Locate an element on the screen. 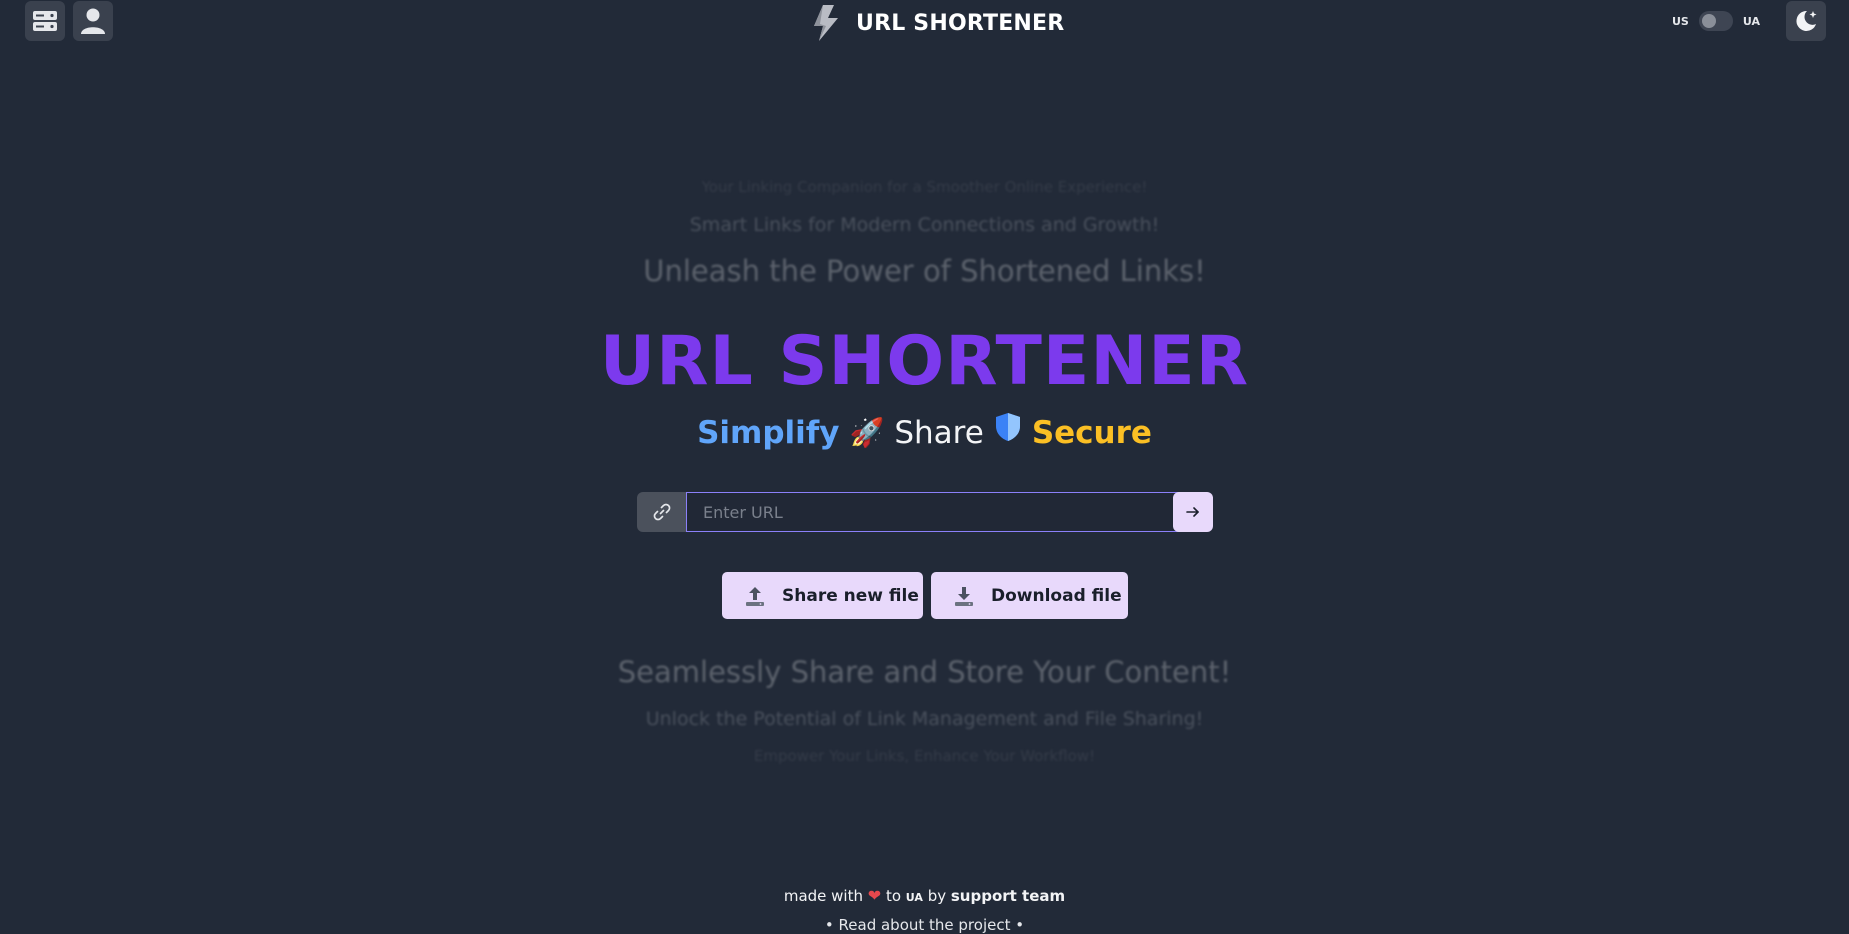  read-about-link: • Read about the project • is located at coordinates (924, 925).